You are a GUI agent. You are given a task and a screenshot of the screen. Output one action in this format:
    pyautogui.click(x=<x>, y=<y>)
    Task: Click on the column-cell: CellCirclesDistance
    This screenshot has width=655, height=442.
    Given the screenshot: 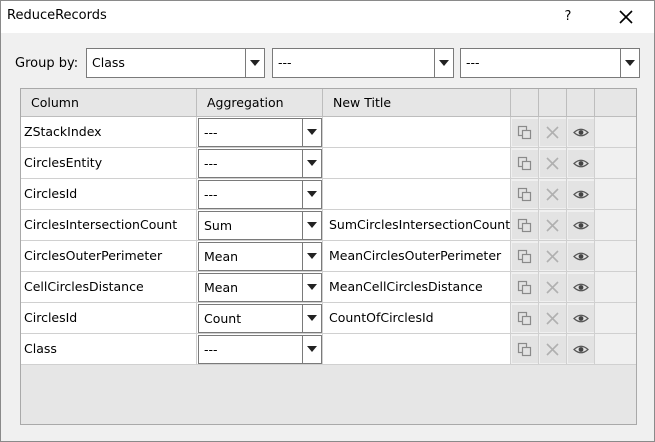 What is the action you would take?
    pyautogui.click(x=109, y=287)
    